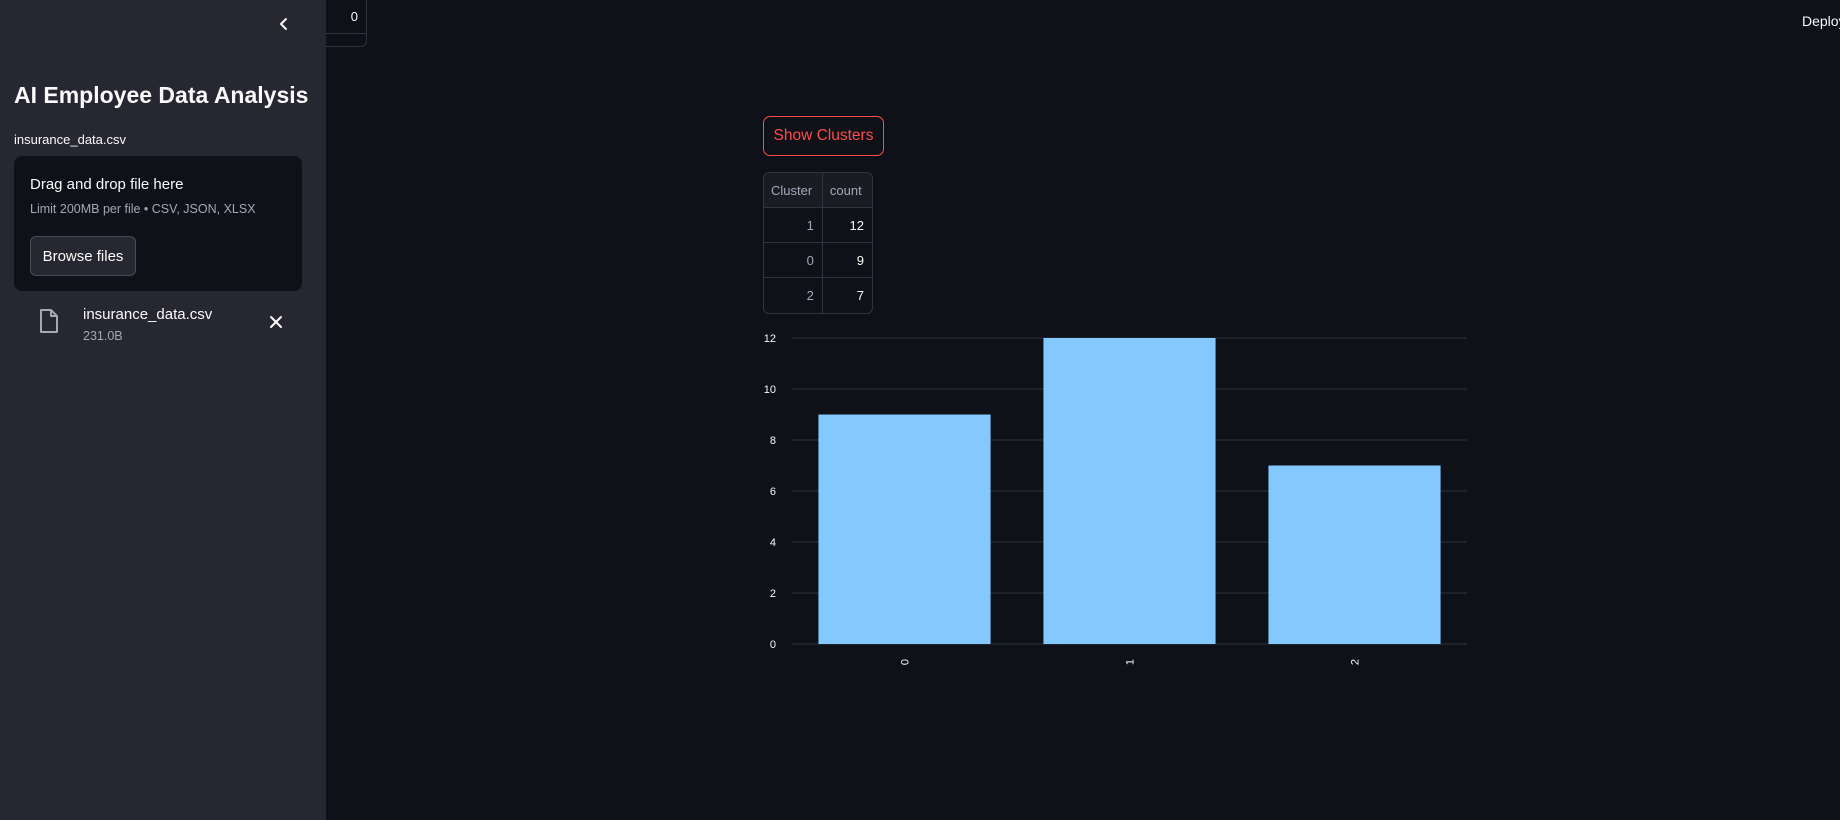  I want to click on x-tick-label: 0, so click(906, 662).